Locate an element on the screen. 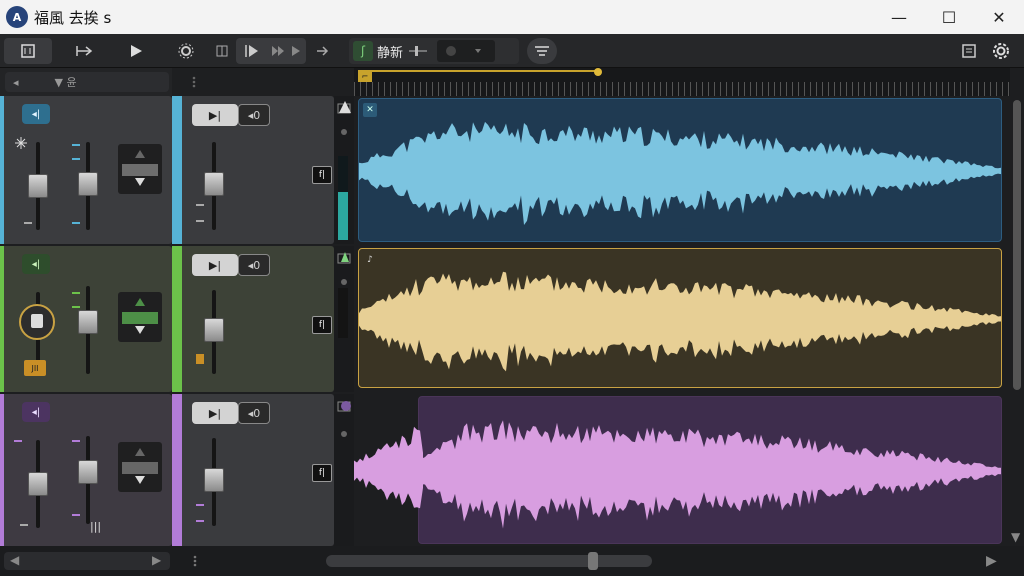  minimize-button: — is located at coordinates (899, 17).